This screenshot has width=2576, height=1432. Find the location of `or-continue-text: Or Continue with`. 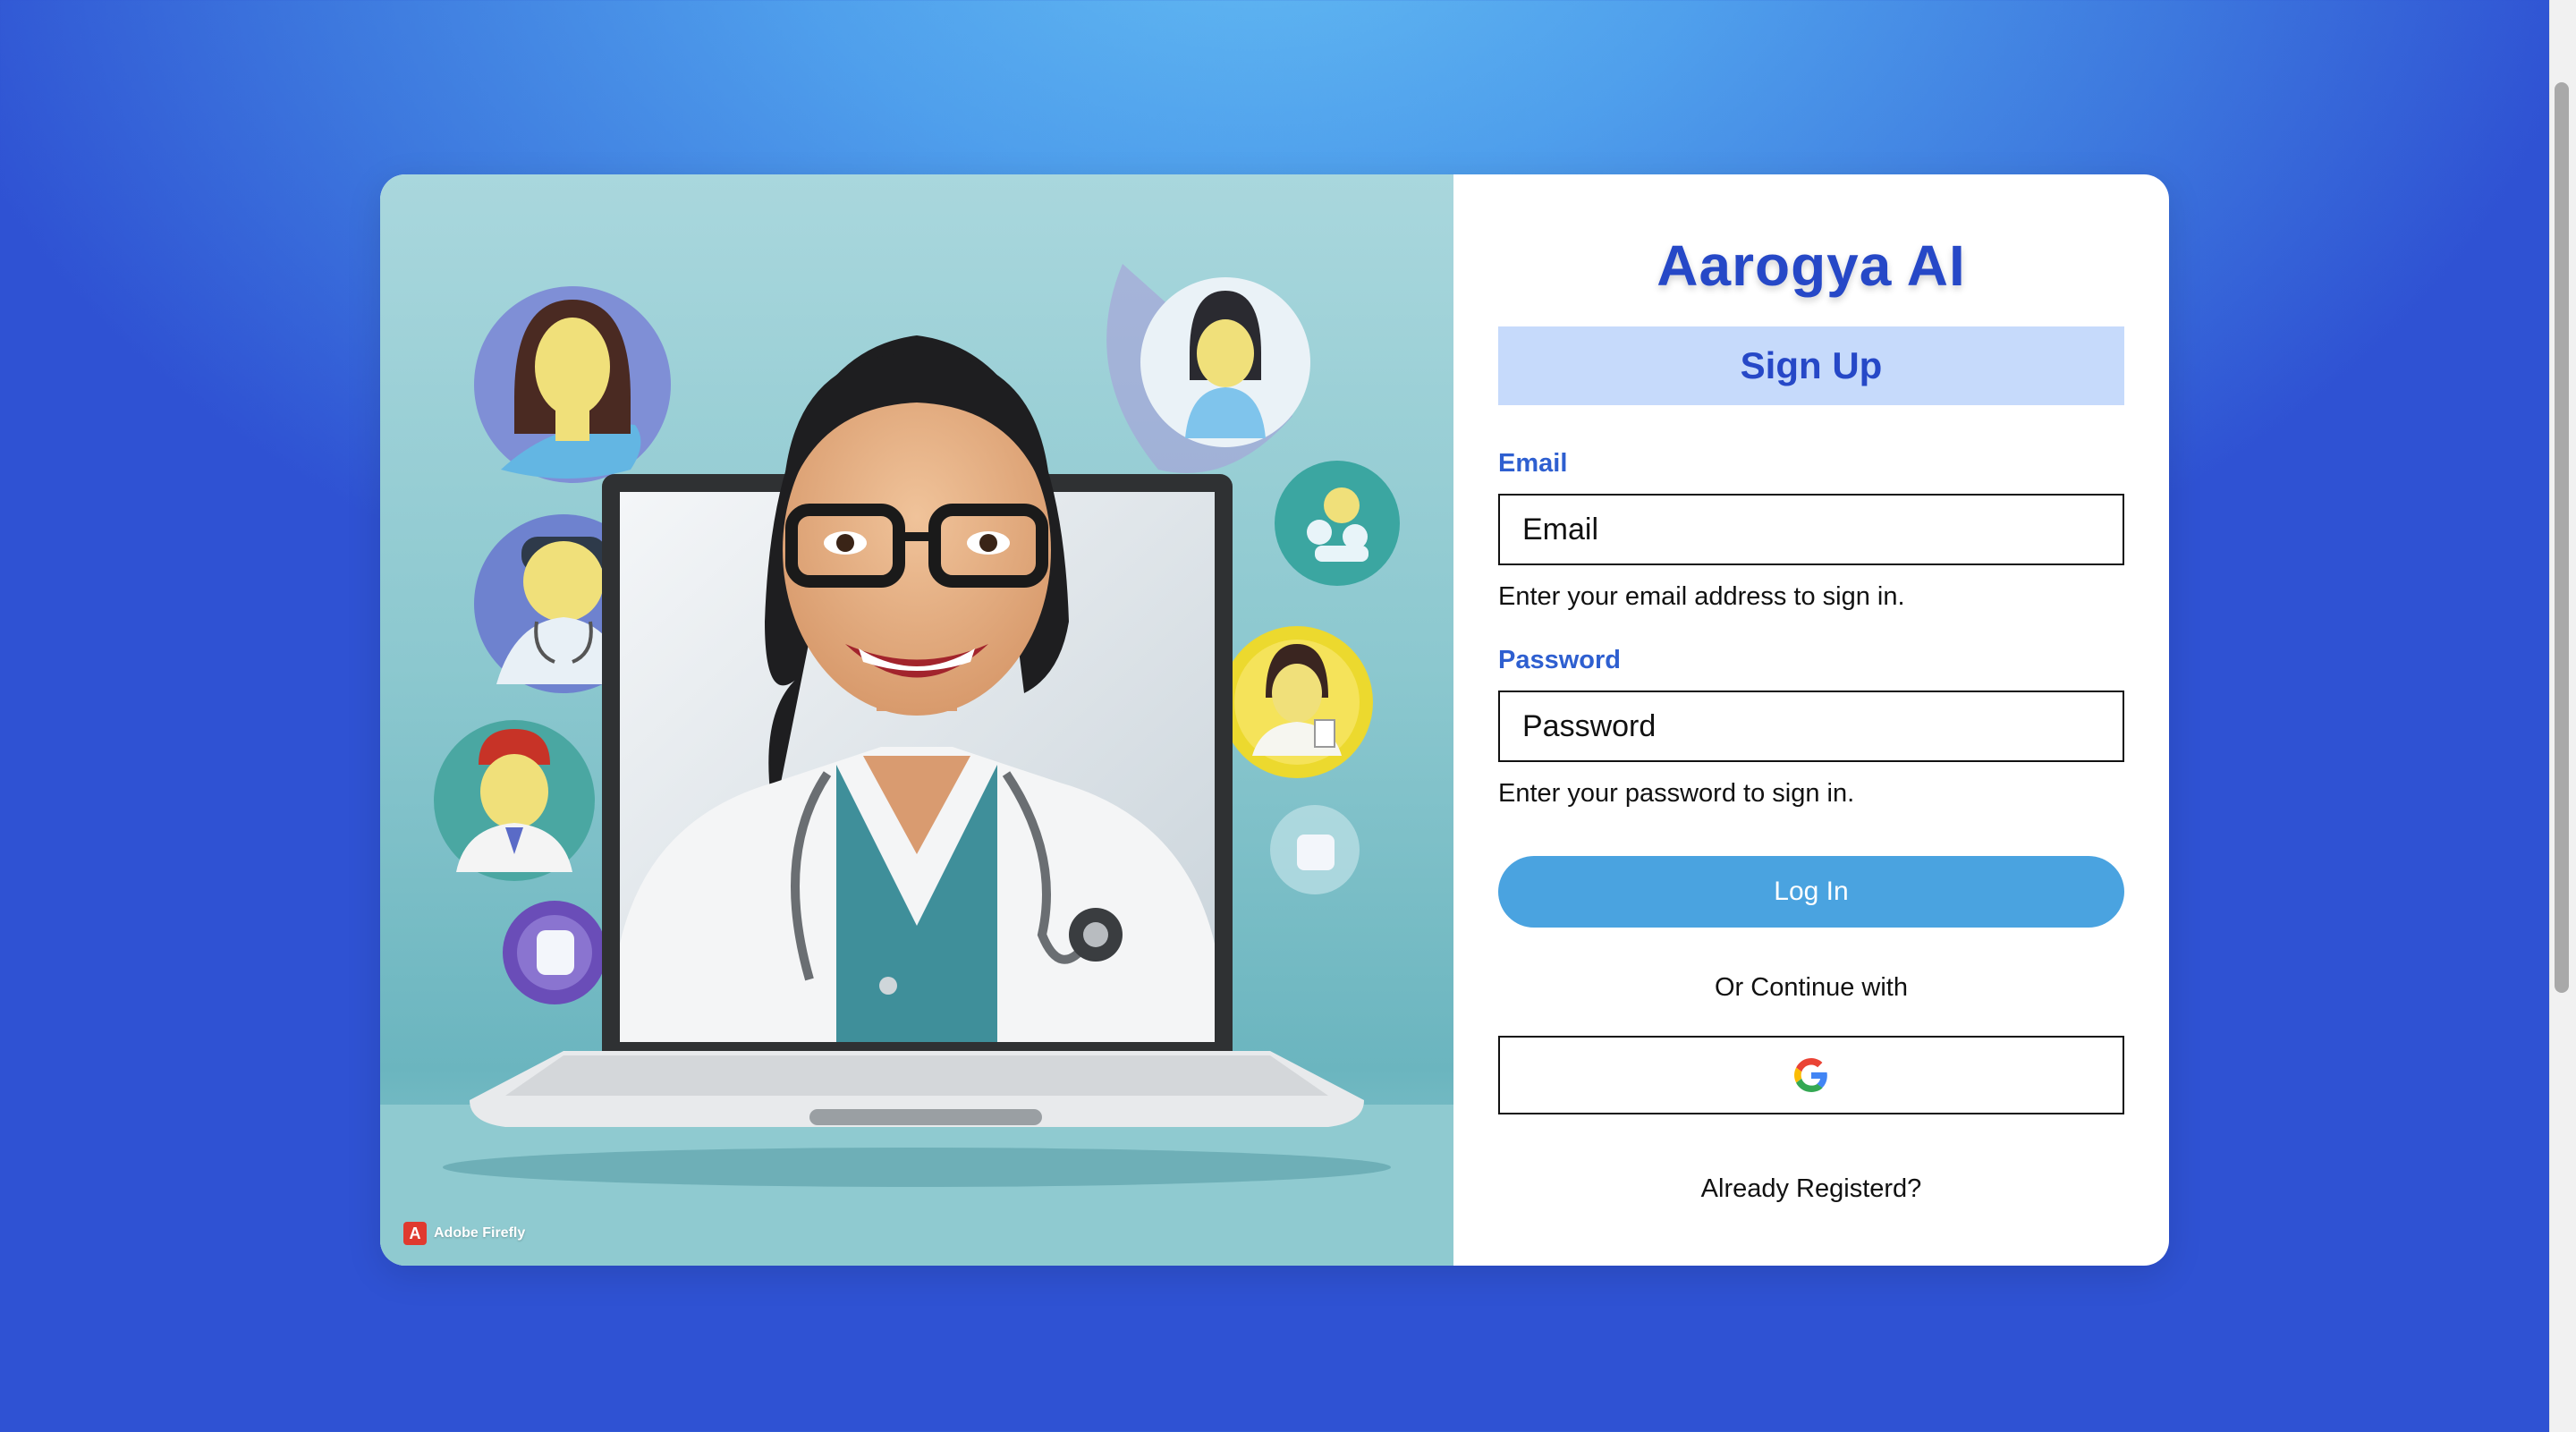

or-continue-text: Or Continue with is located at coordinates (1811, 988).